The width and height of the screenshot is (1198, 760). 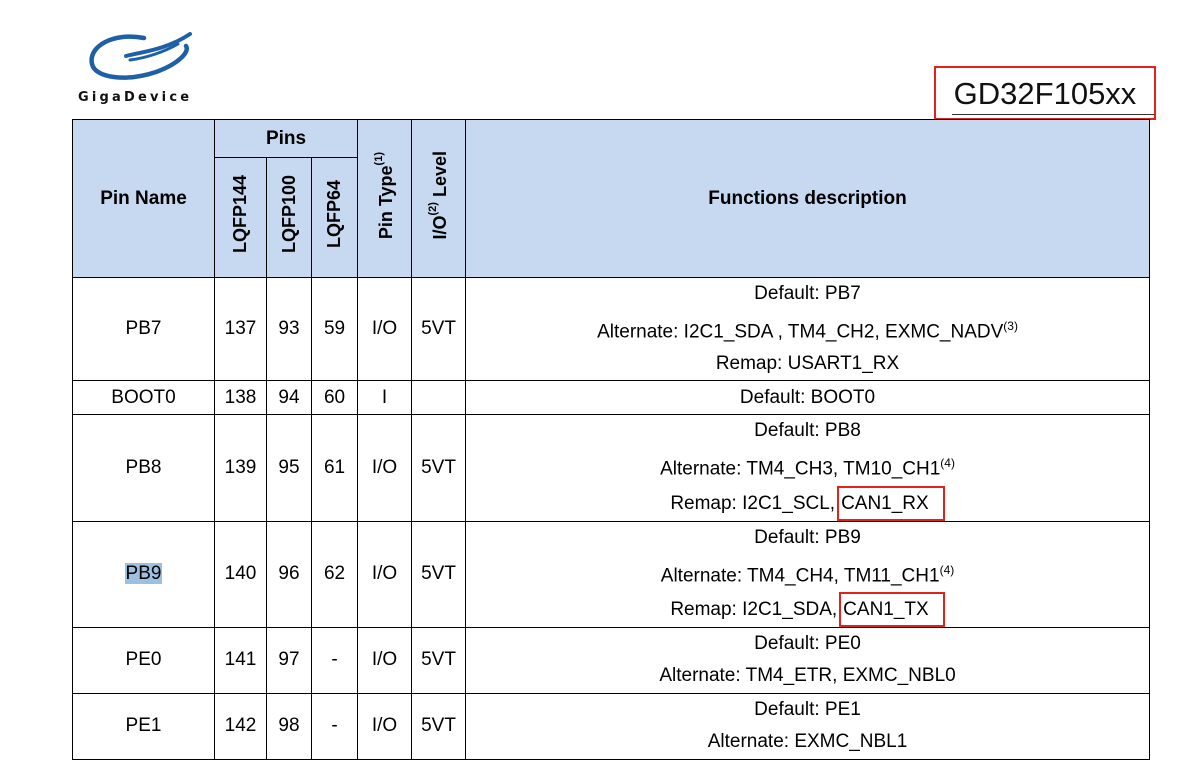 What do you see at coordinates (807, 609) in the screenshot?
I see `remap-function: Remap: I2C1_SDA, CAN1_TX` at bounding box center [807, 609].